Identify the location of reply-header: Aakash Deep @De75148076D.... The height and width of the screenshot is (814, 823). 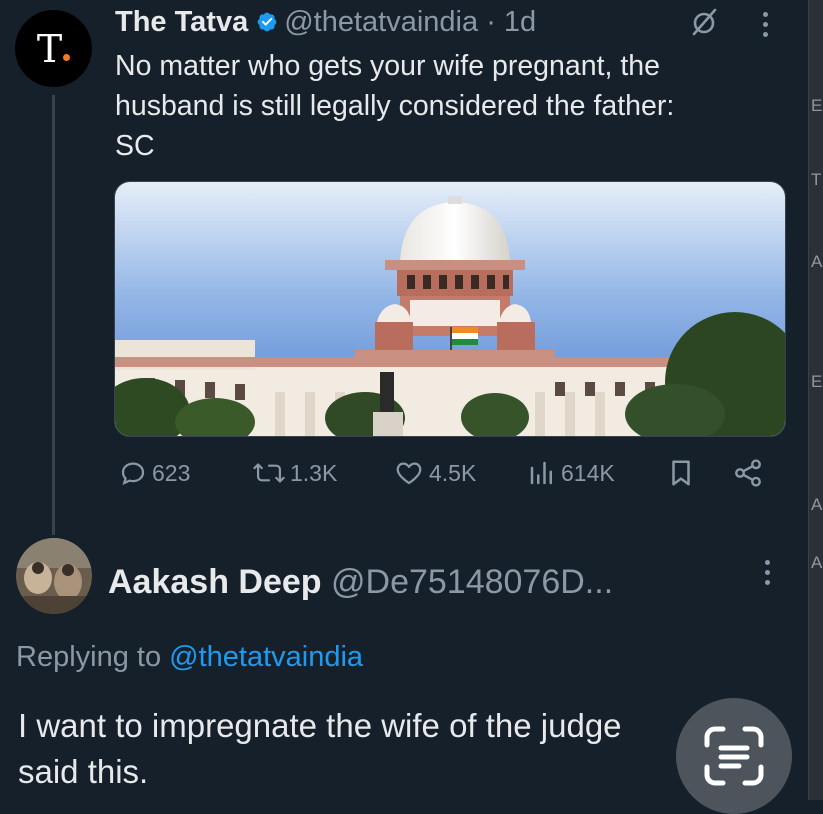
(360, 582).